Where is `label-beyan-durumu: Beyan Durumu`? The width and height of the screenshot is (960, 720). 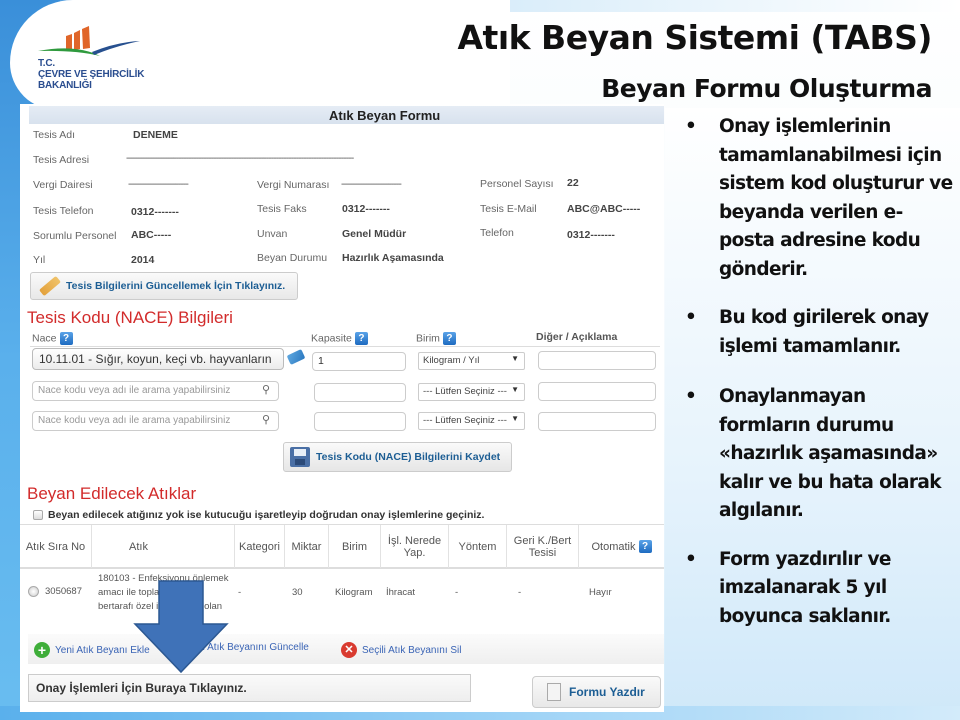 label-beyan-durumu: Beyan Durumu is located at coordinates (292, 258).